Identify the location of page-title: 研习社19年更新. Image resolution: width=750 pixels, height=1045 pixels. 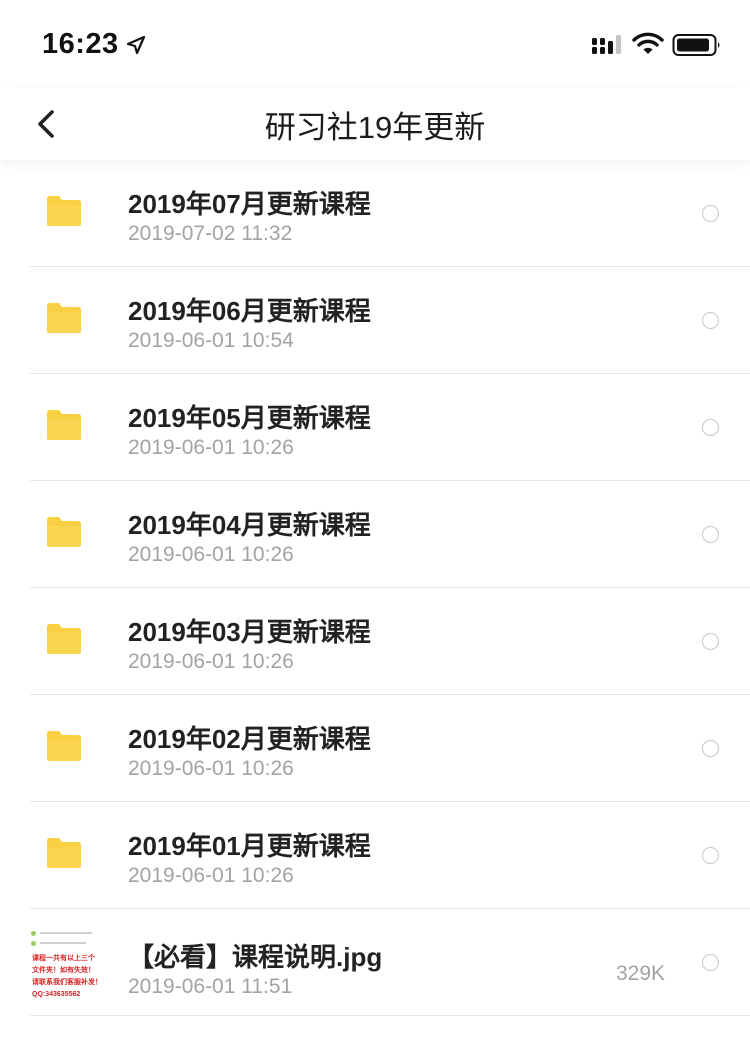
(375, 127).